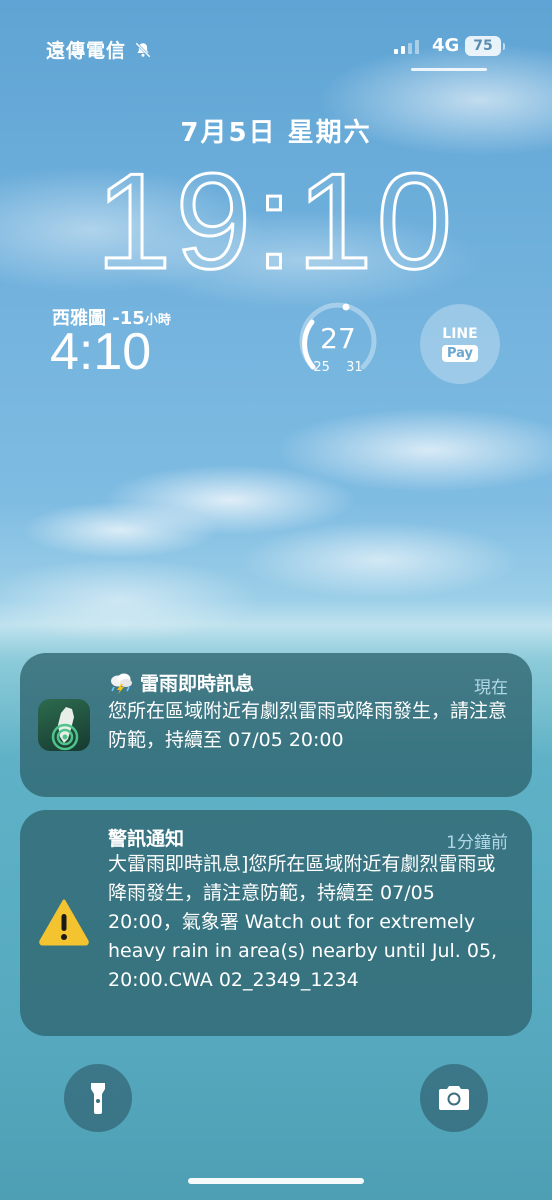 The height and width of the screenshot is (1200, 552). Describe the element at coordinates (276, 40) in the screenshot. I see `status-bar: 遠傳電信 4G 75` at that location.